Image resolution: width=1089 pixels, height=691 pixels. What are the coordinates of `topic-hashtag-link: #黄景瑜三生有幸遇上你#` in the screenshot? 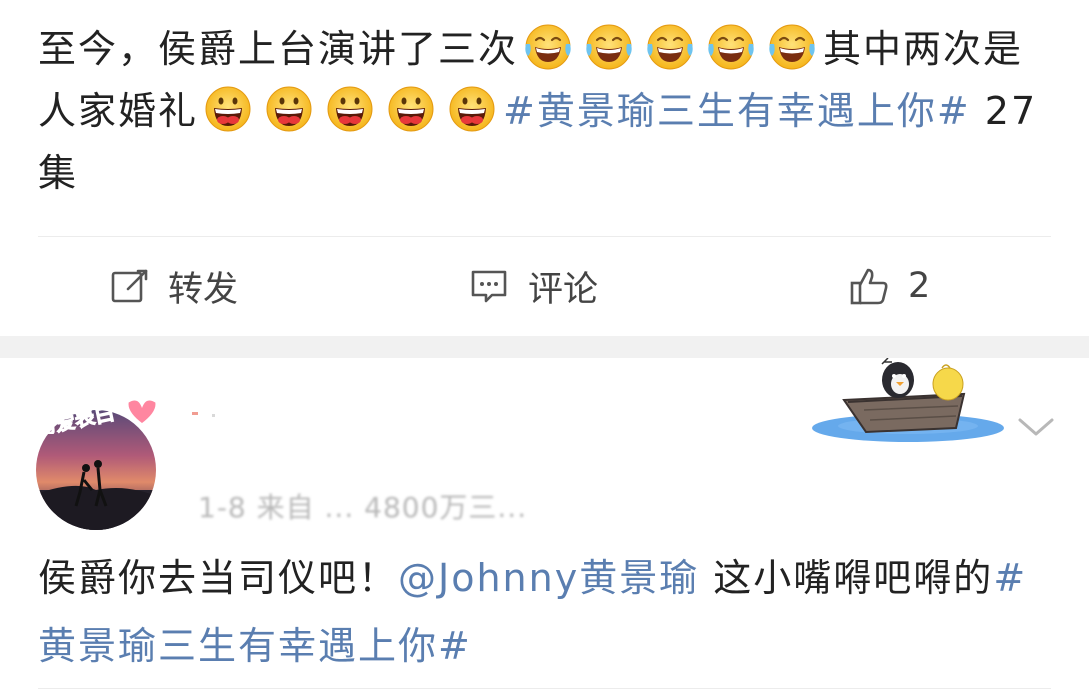 It's located at (737, 111).